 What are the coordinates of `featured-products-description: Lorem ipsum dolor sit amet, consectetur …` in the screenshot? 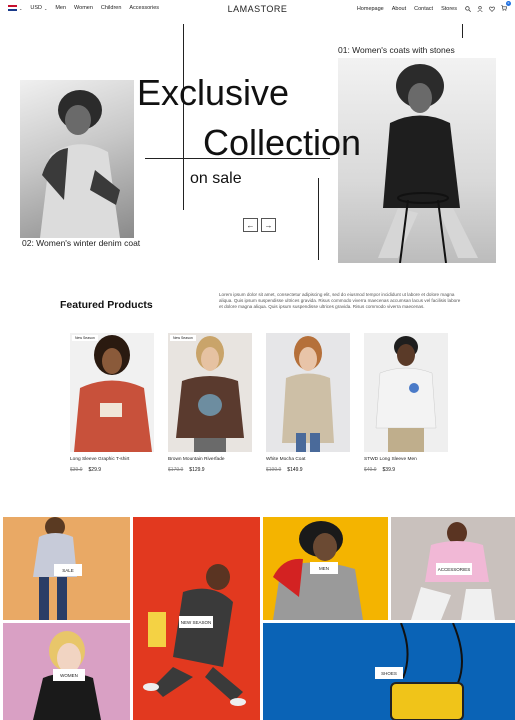 It's located at (340, 300).